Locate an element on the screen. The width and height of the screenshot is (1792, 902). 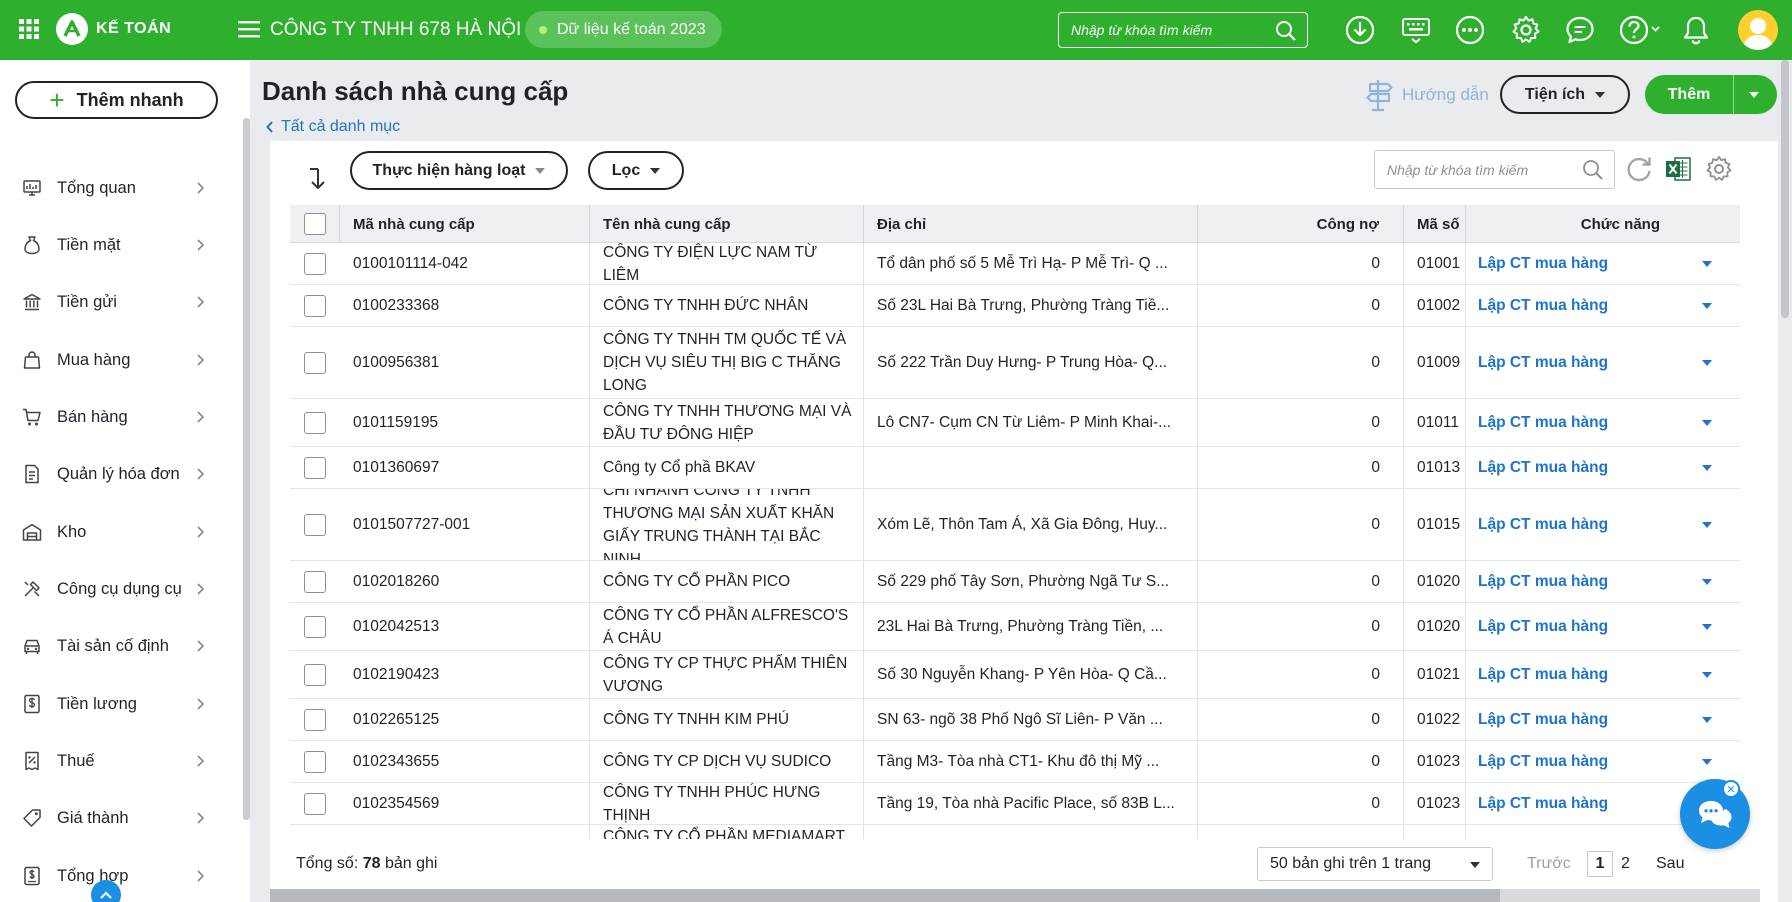
page-size-select: 50 bản ghi trên 1 trang is located at coordinates (1375, 864).